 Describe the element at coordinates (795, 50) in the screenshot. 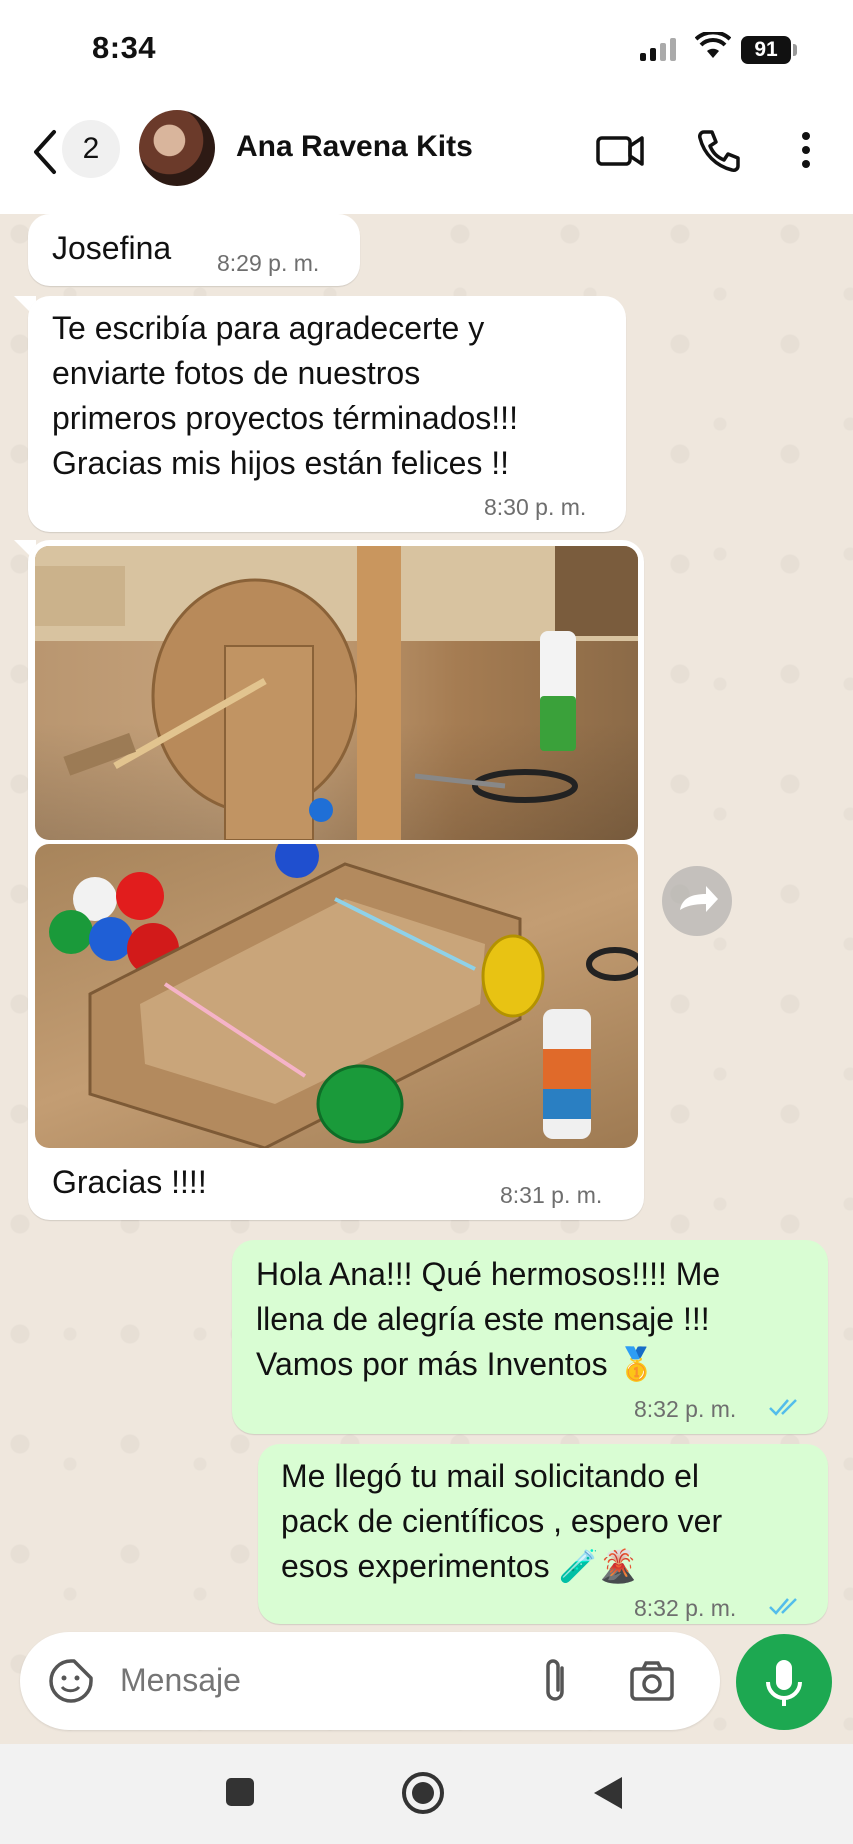

I see `battery-cap` at that location.